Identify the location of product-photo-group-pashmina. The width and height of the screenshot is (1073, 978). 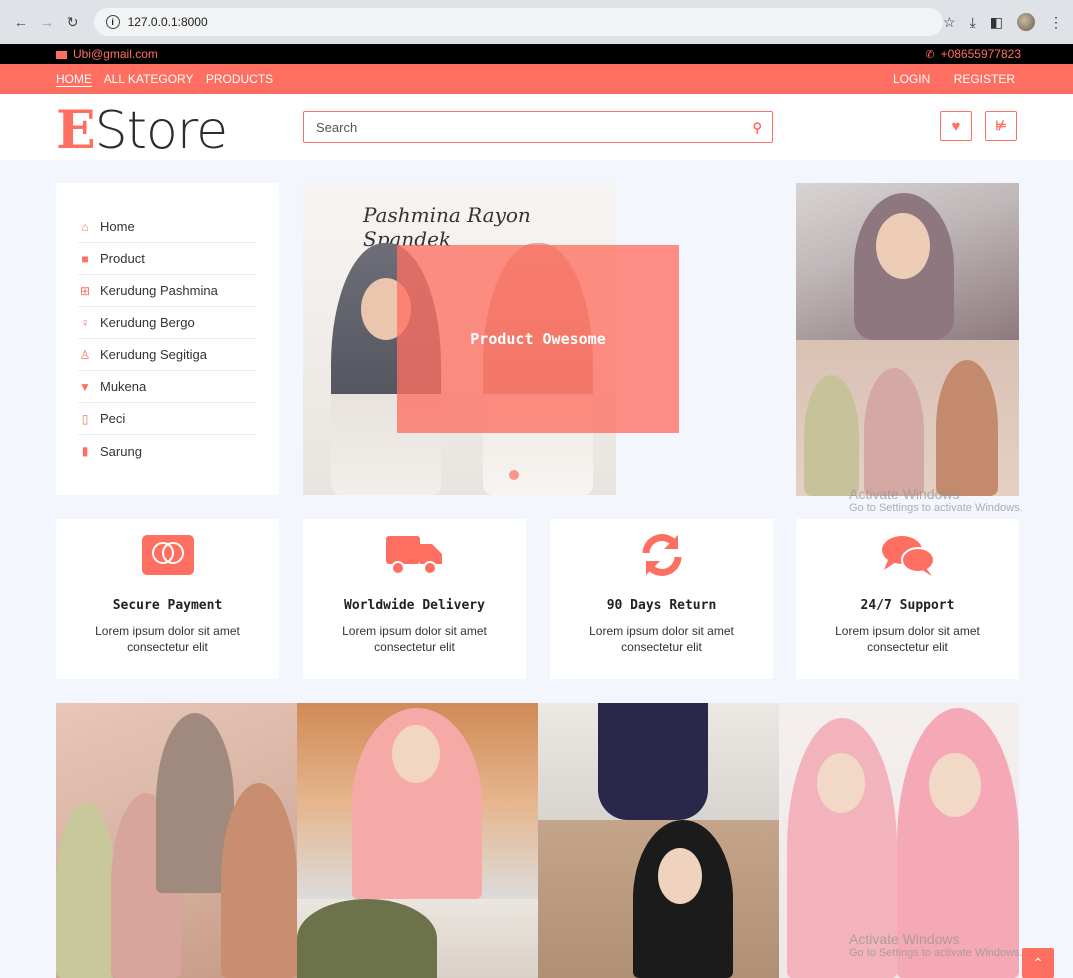
(176, 840).